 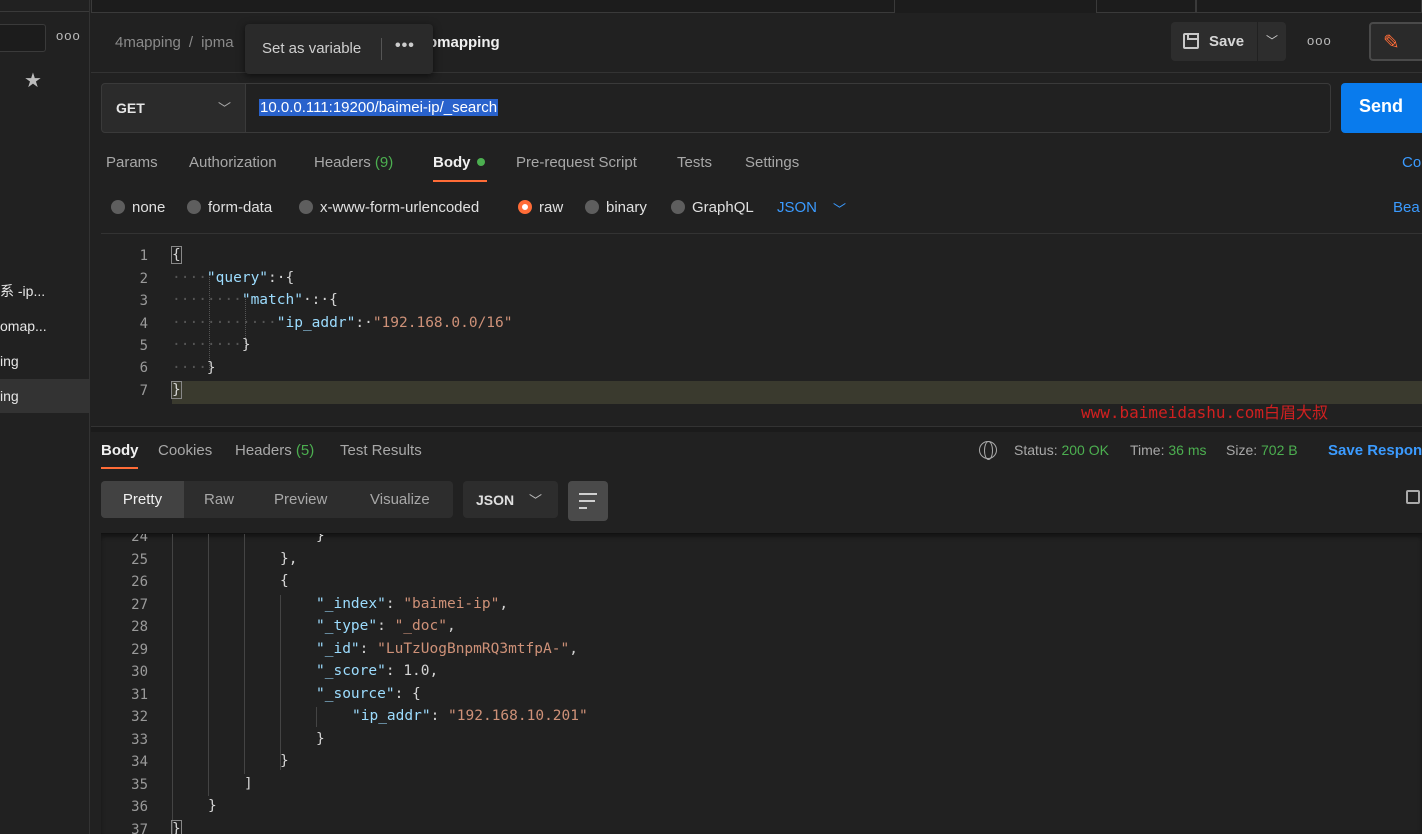 What do you see at coordinates (139, 807) in the screenshot?
I see `line-number: 36` at bounding box center [139, 807].